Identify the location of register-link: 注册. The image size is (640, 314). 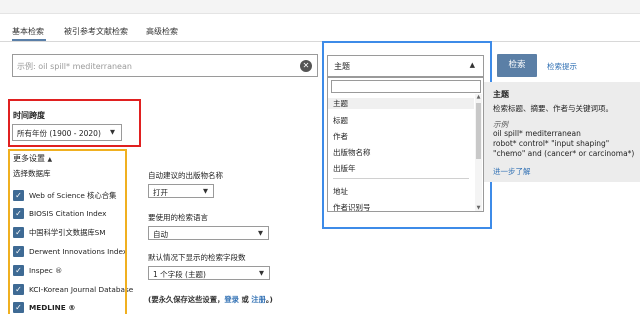
(258, 299).